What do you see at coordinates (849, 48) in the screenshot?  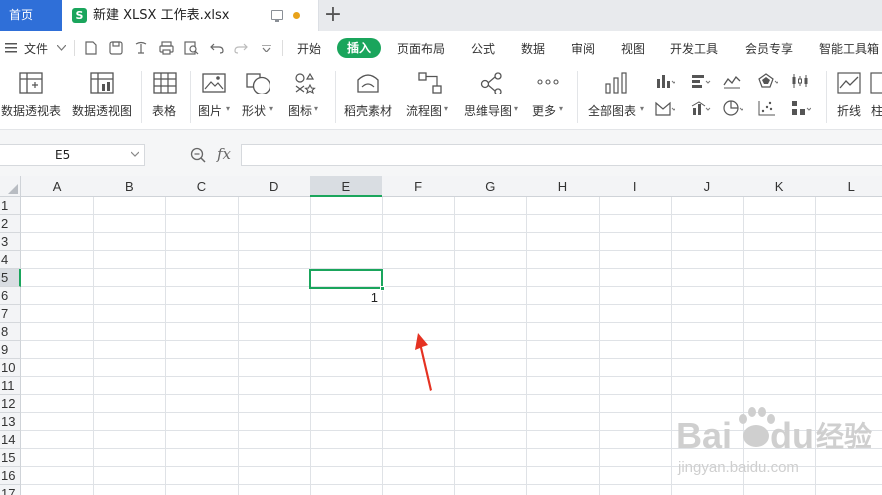 I see `menu-smart-toolbox: 智能工具箱` at bounding box center [849, 48].